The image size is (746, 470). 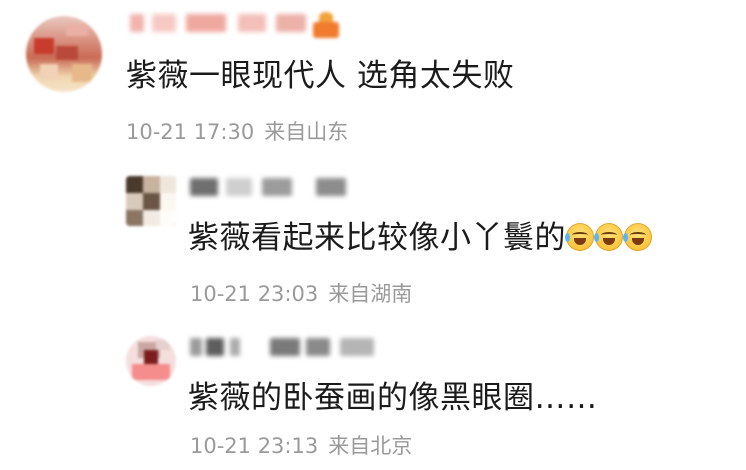 I want to click on reply-location: 来自北京, so click(x=370, y=446).